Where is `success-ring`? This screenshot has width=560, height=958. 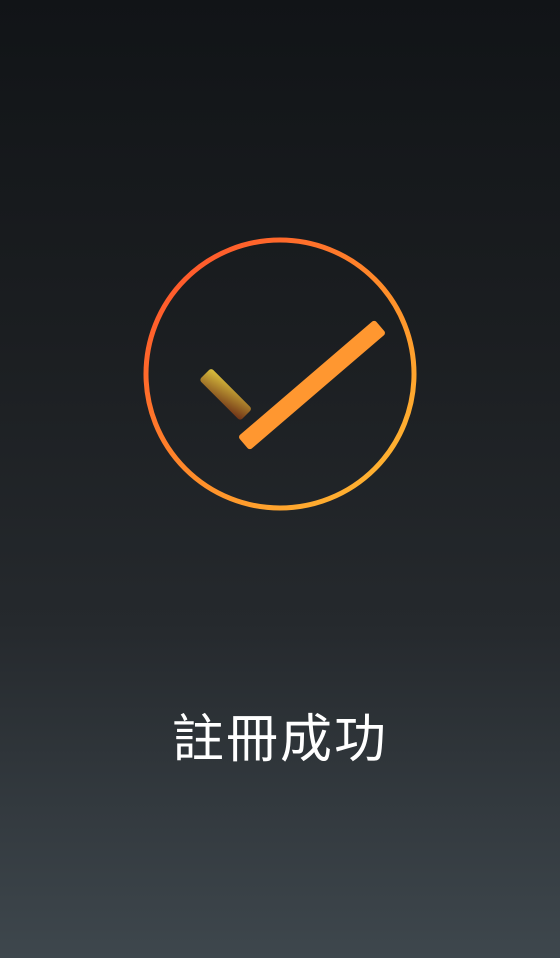
success-ring is located at coordinates (280, 374).